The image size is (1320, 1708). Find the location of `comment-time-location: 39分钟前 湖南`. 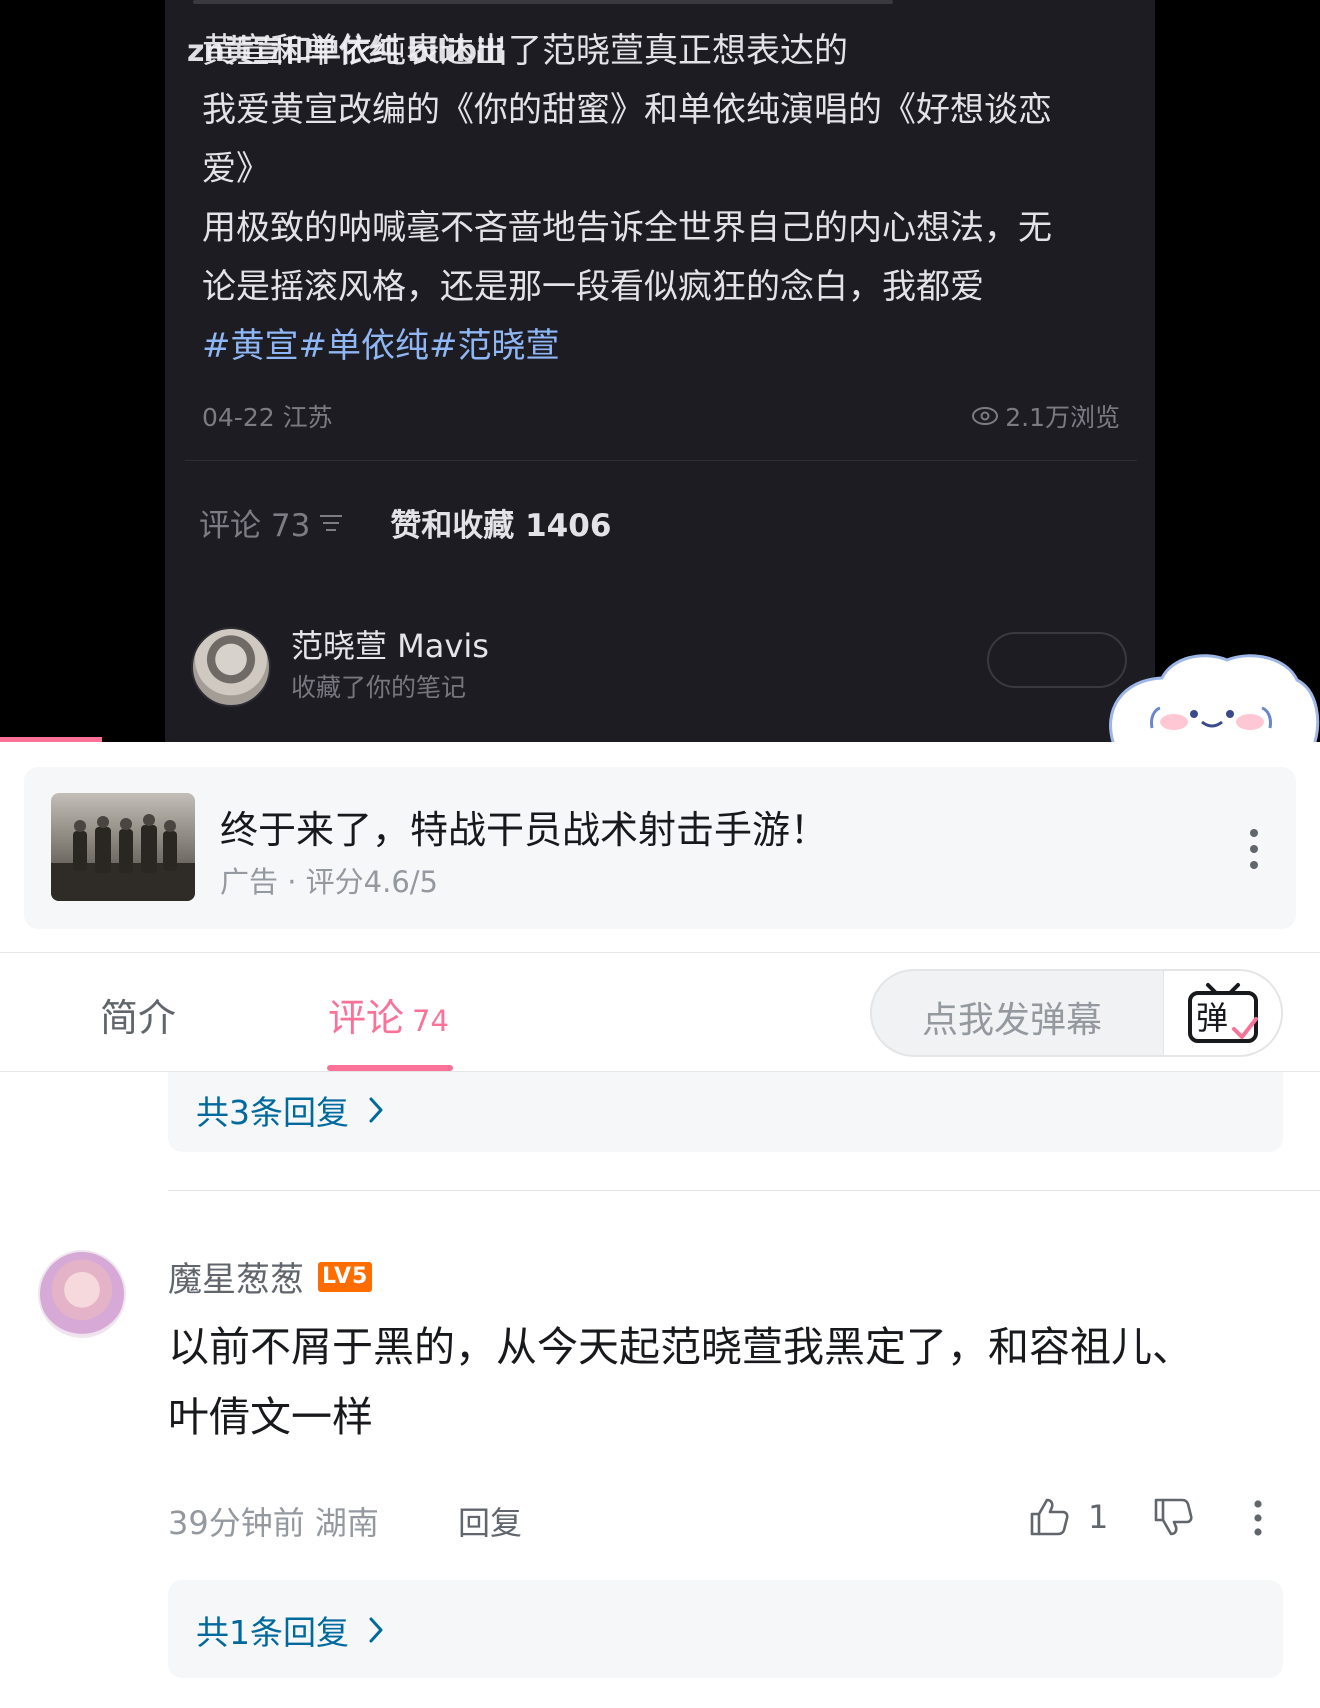

comment-time-location: 39分钟前 湖南 is located at coordinates (273, 1521).